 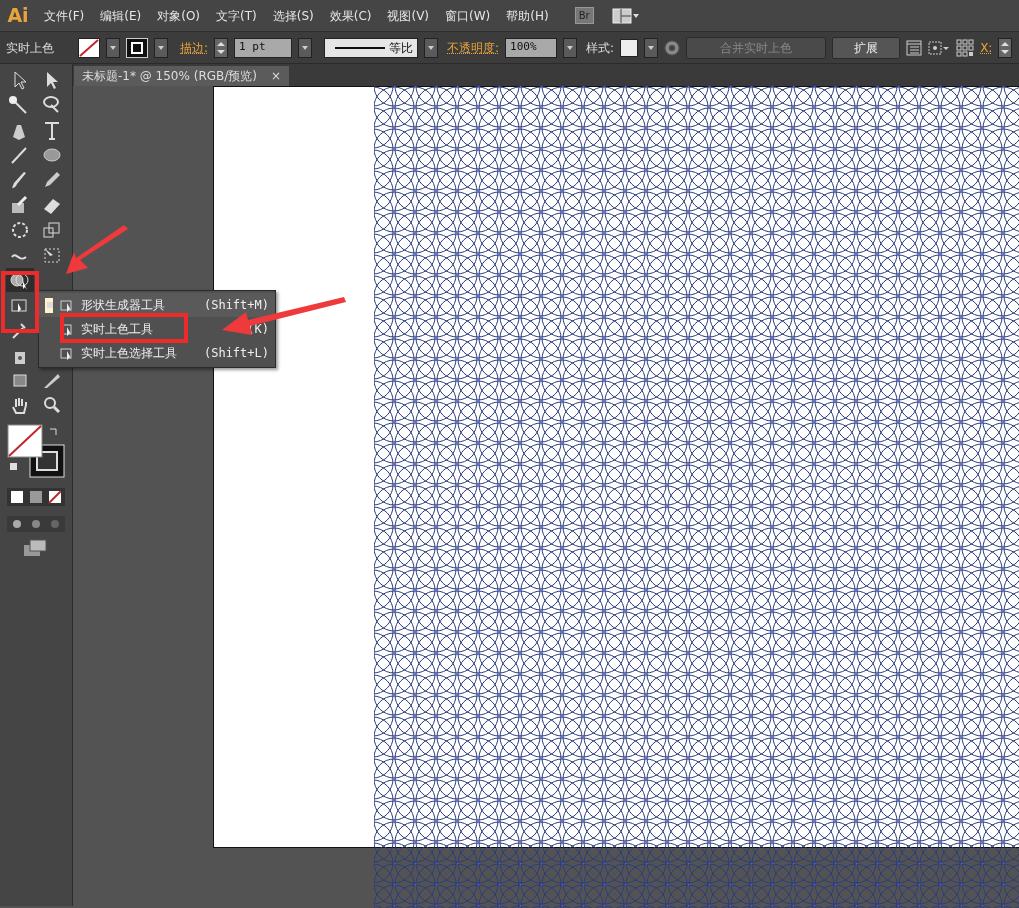 What do you see at coordinates (293, 15) in the screenshot?
I see `menu-item: 选择(S)` at bounding box center [293, 15].